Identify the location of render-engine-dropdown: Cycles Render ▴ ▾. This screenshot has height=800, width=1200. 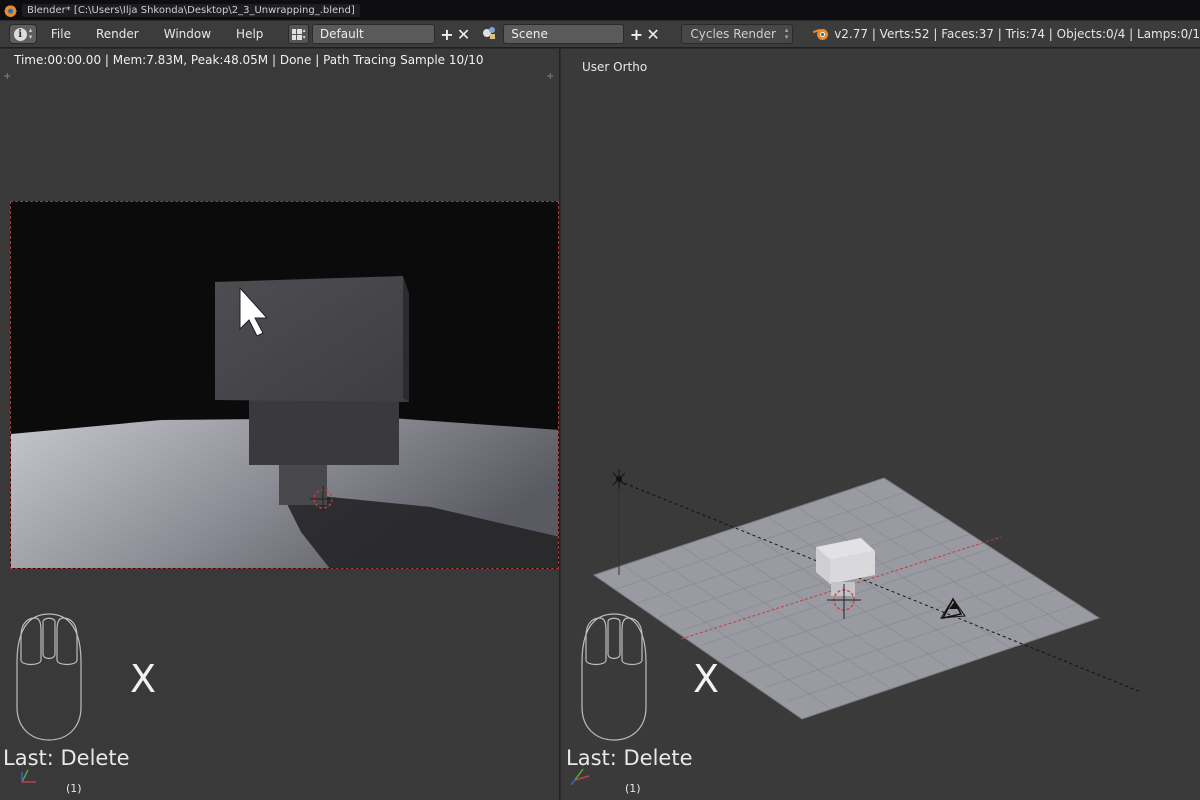
(737, 34).